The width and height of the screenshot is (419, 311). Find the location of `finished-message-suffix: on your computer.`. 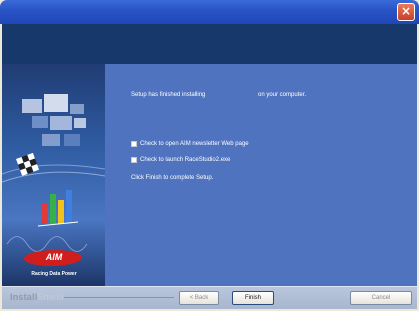

finished-message-suffix: on your computer. is located at coordinates (282, 95).